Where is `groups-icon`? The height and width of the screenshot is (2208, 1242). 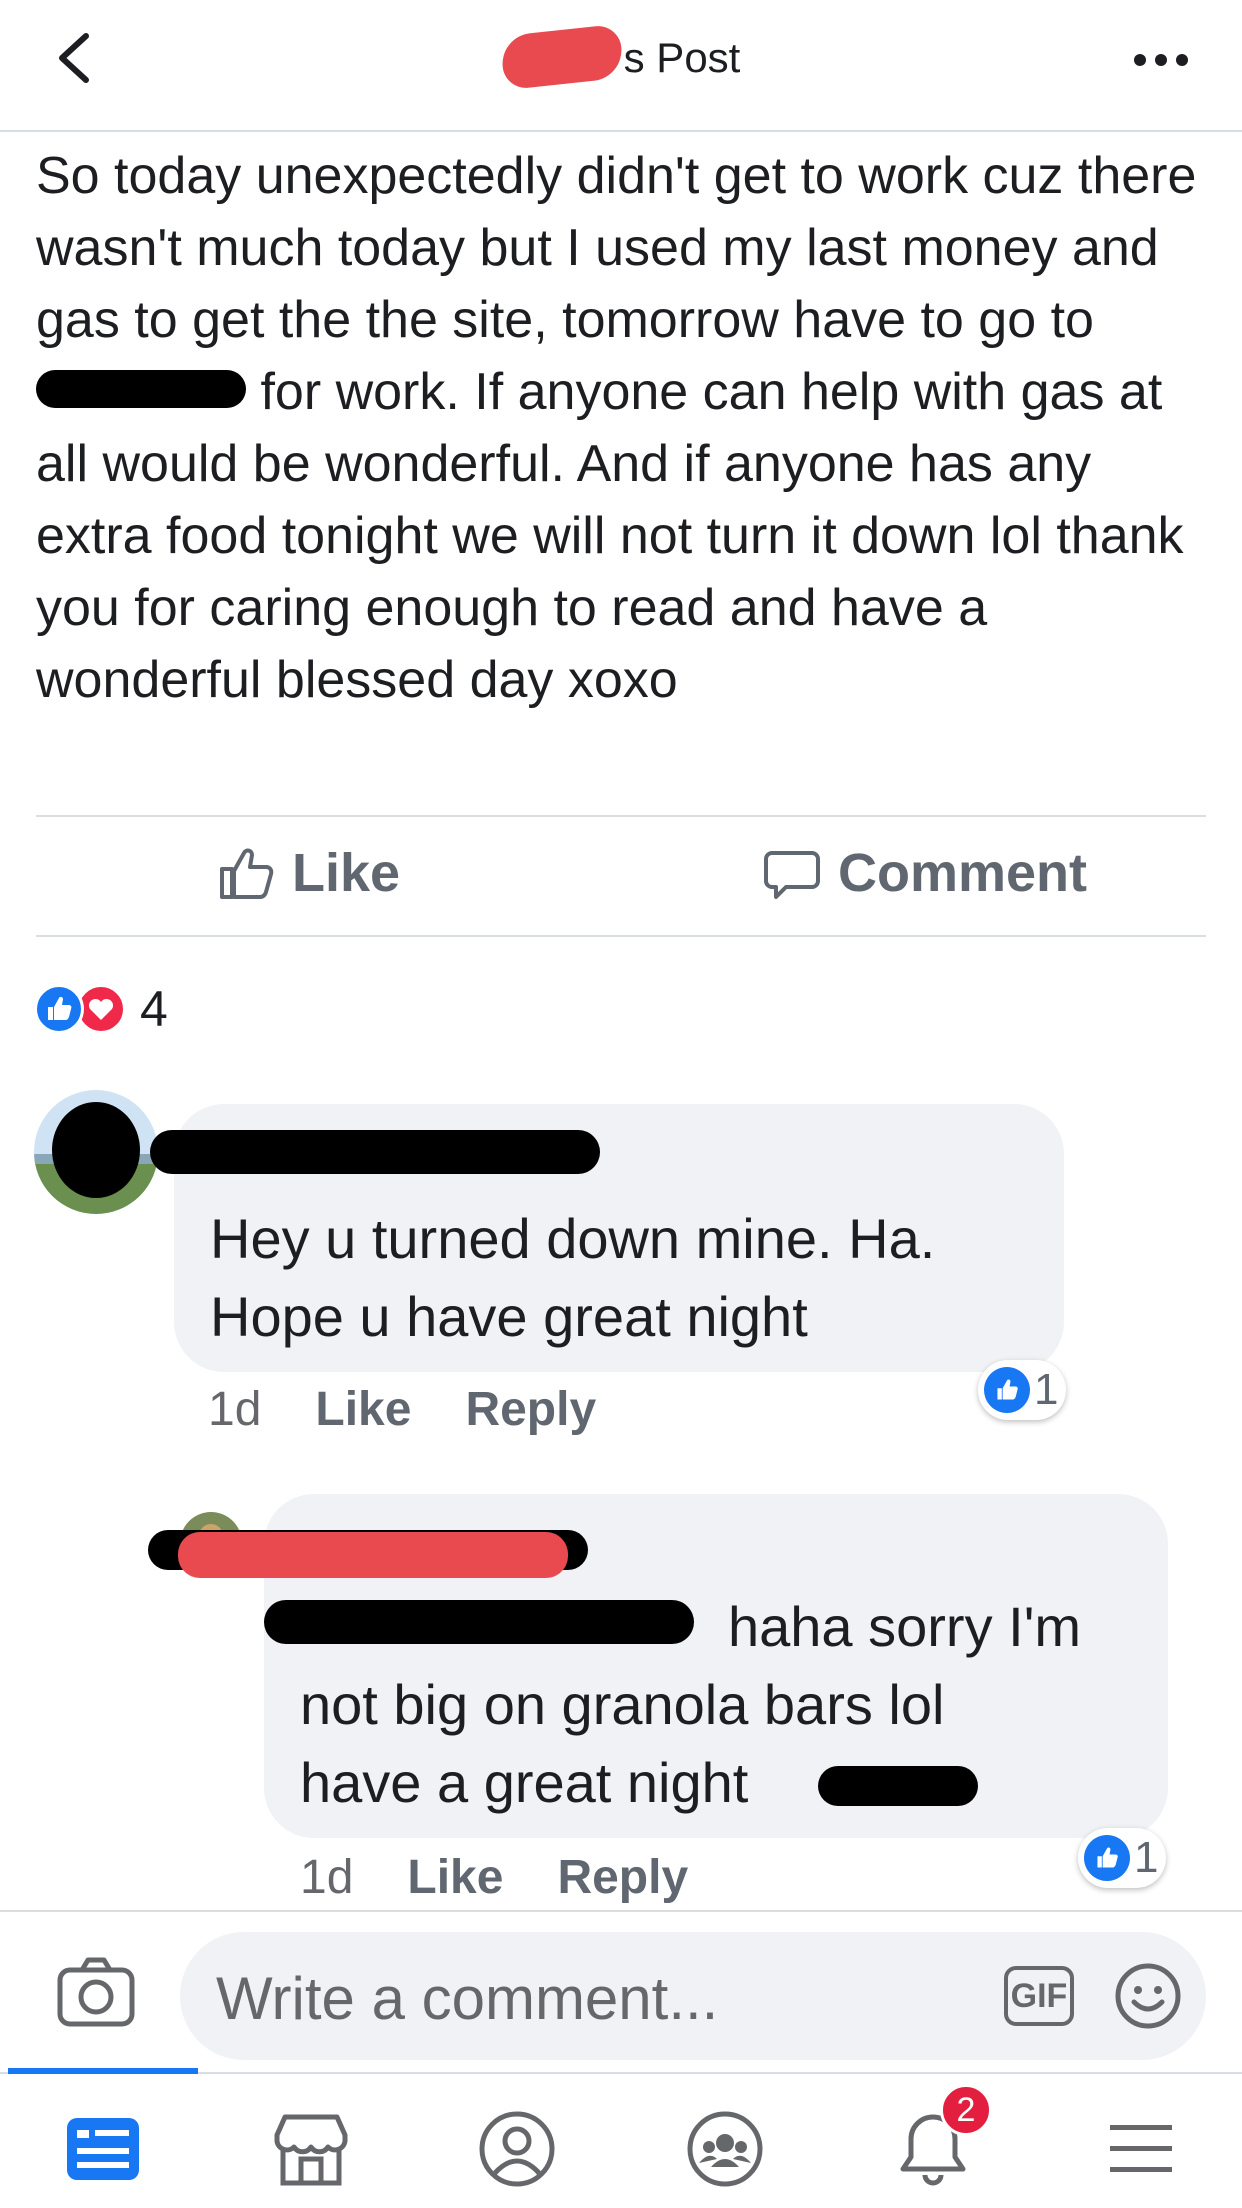 groups-icon is located at coordinates (725, 2149).